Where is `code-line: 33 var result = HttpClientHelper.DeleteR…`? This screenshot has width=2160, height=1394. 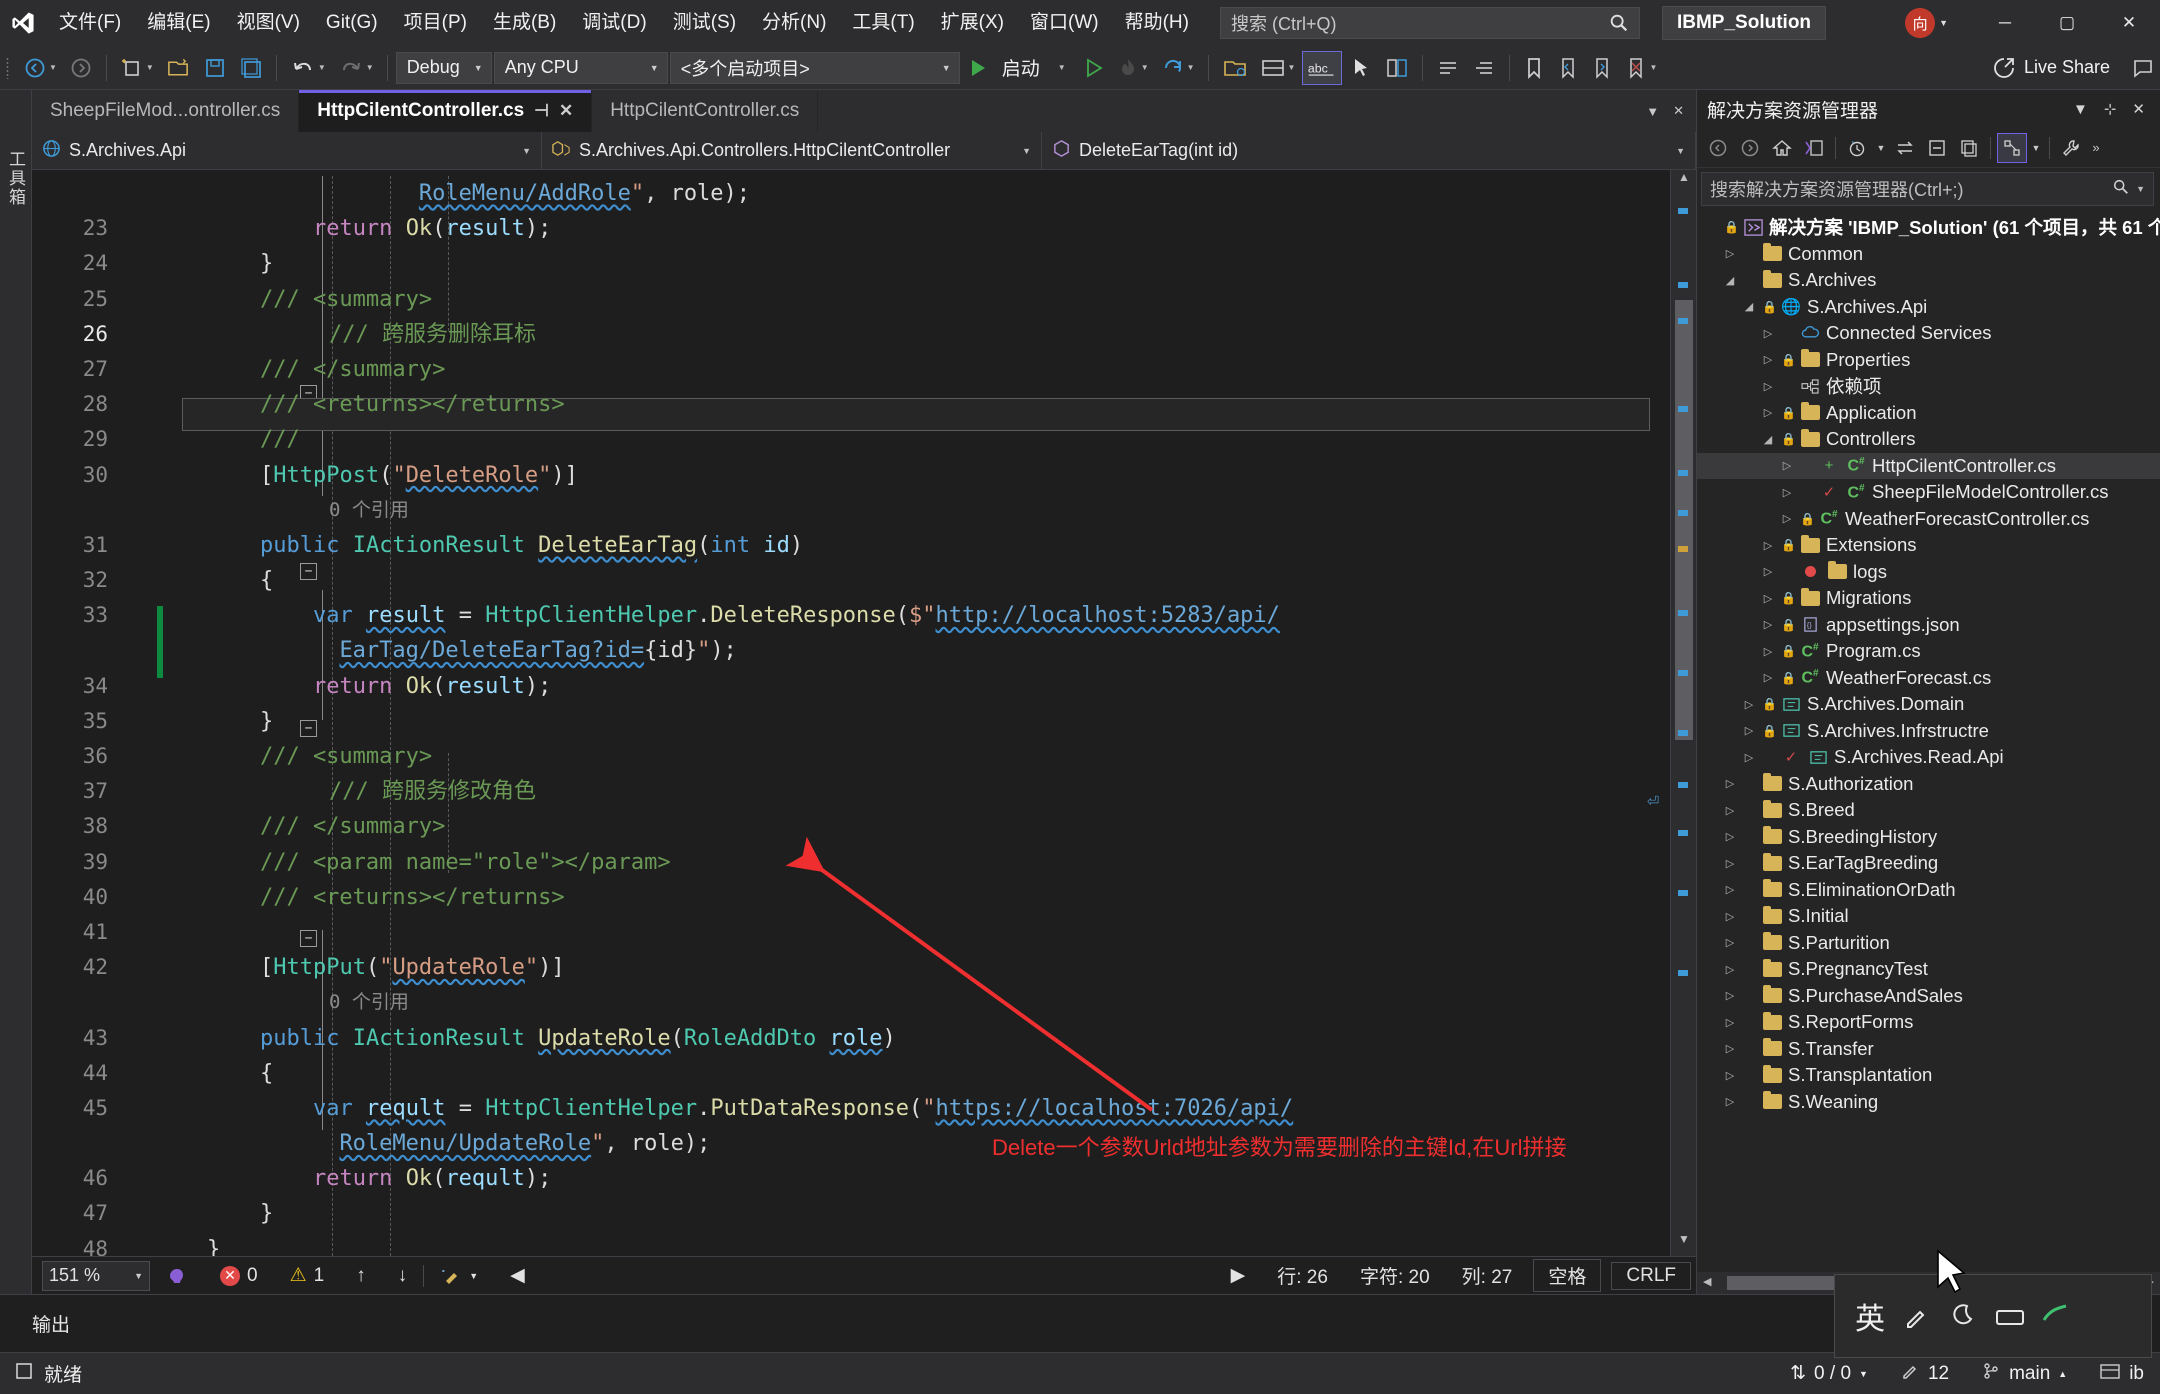
code-line: 33 var result = HttpClientHelper.DeleteR… is located at coordinates (851, 615).